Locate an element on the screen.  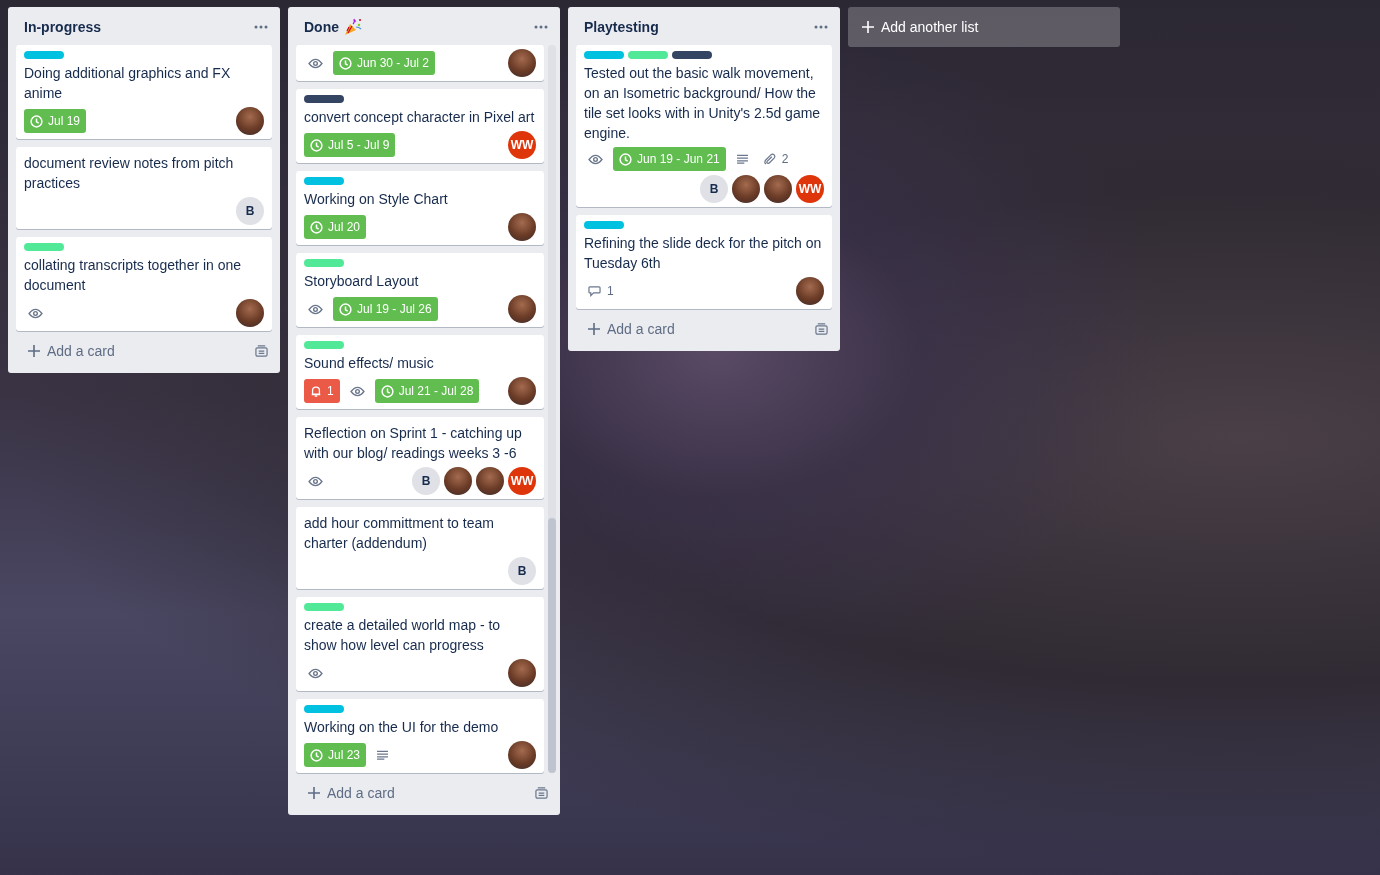
card: convert concept character in Pixel art Jul 5 - Jul 9 WW is located at coordinates (420, 126).